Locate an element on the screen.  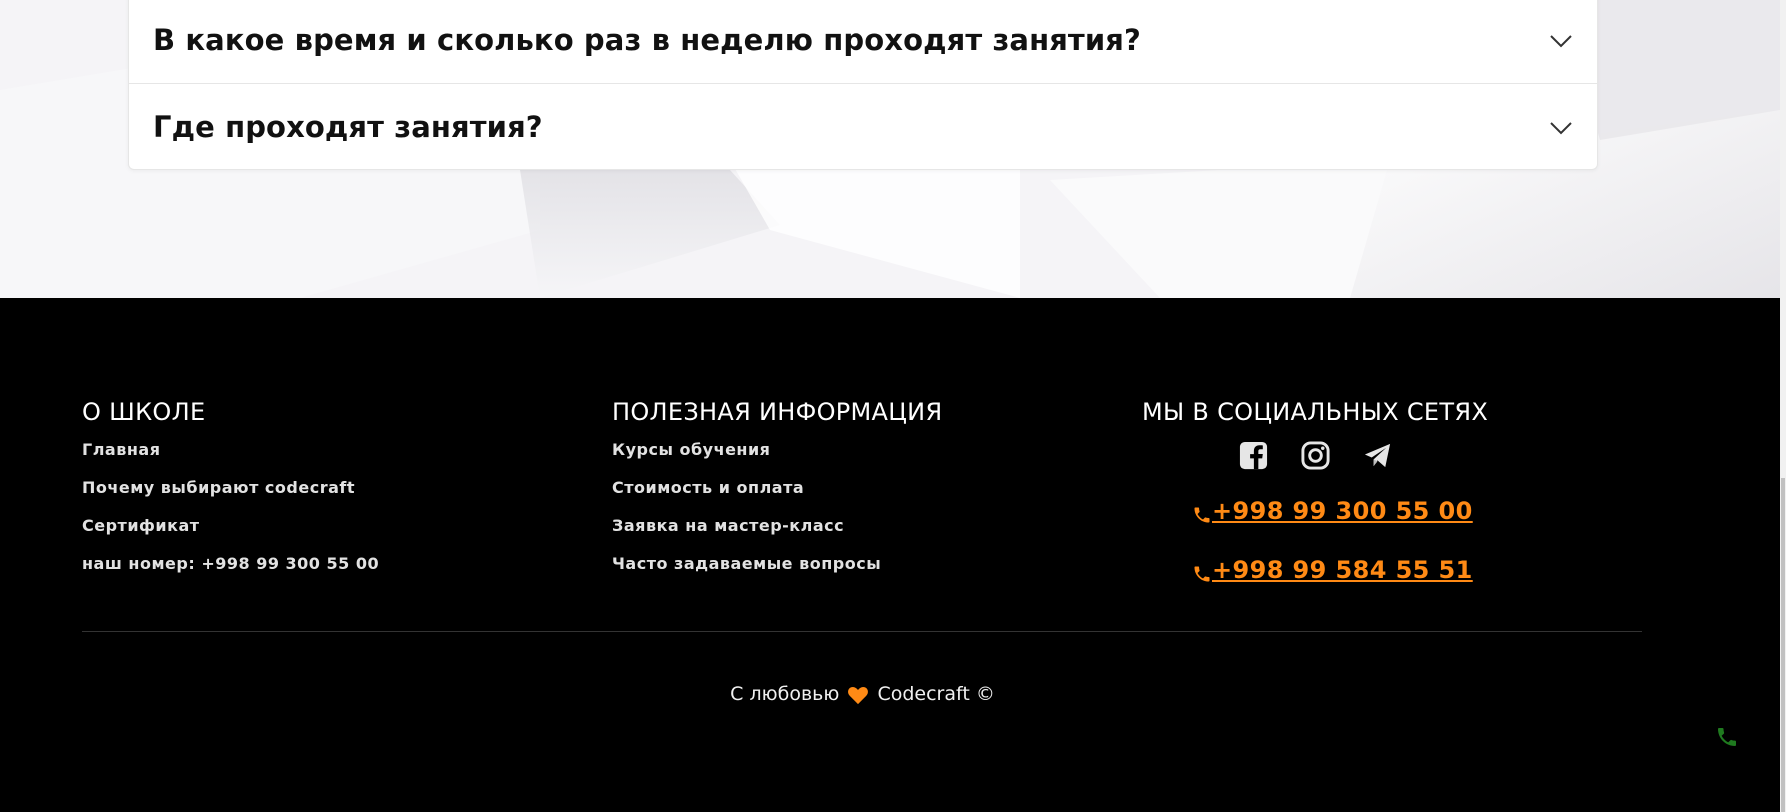
footer-link-why-codecraft: Почему выбирают codecraft is located at coordinates (230, 488).